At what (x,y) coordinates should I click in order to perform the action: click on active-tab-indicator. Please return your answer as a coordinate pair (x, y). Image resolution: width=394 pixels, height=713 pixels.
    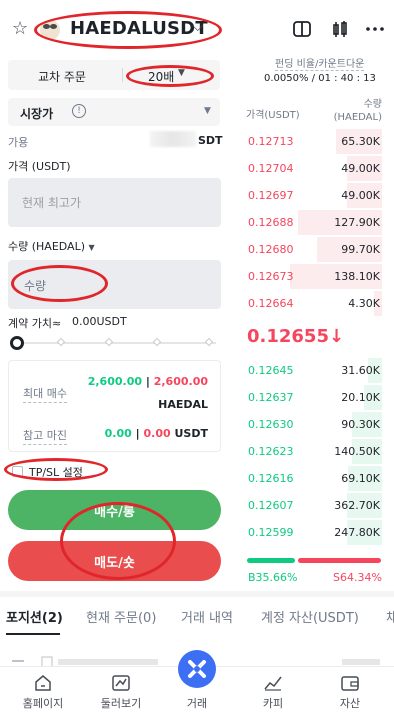
    Looking at the image, I should click on (33, 634).